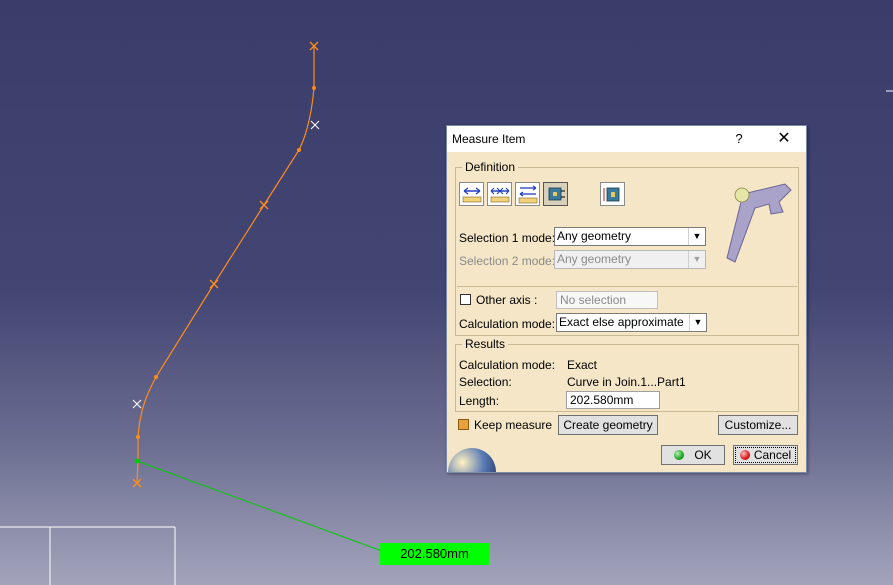 The height and width of the screenshot is (585, 893). Describe the element at coordinates (626, 382) in the screenshot. I see `results-selection-value: Curve in Join.1...Part1` at that location.